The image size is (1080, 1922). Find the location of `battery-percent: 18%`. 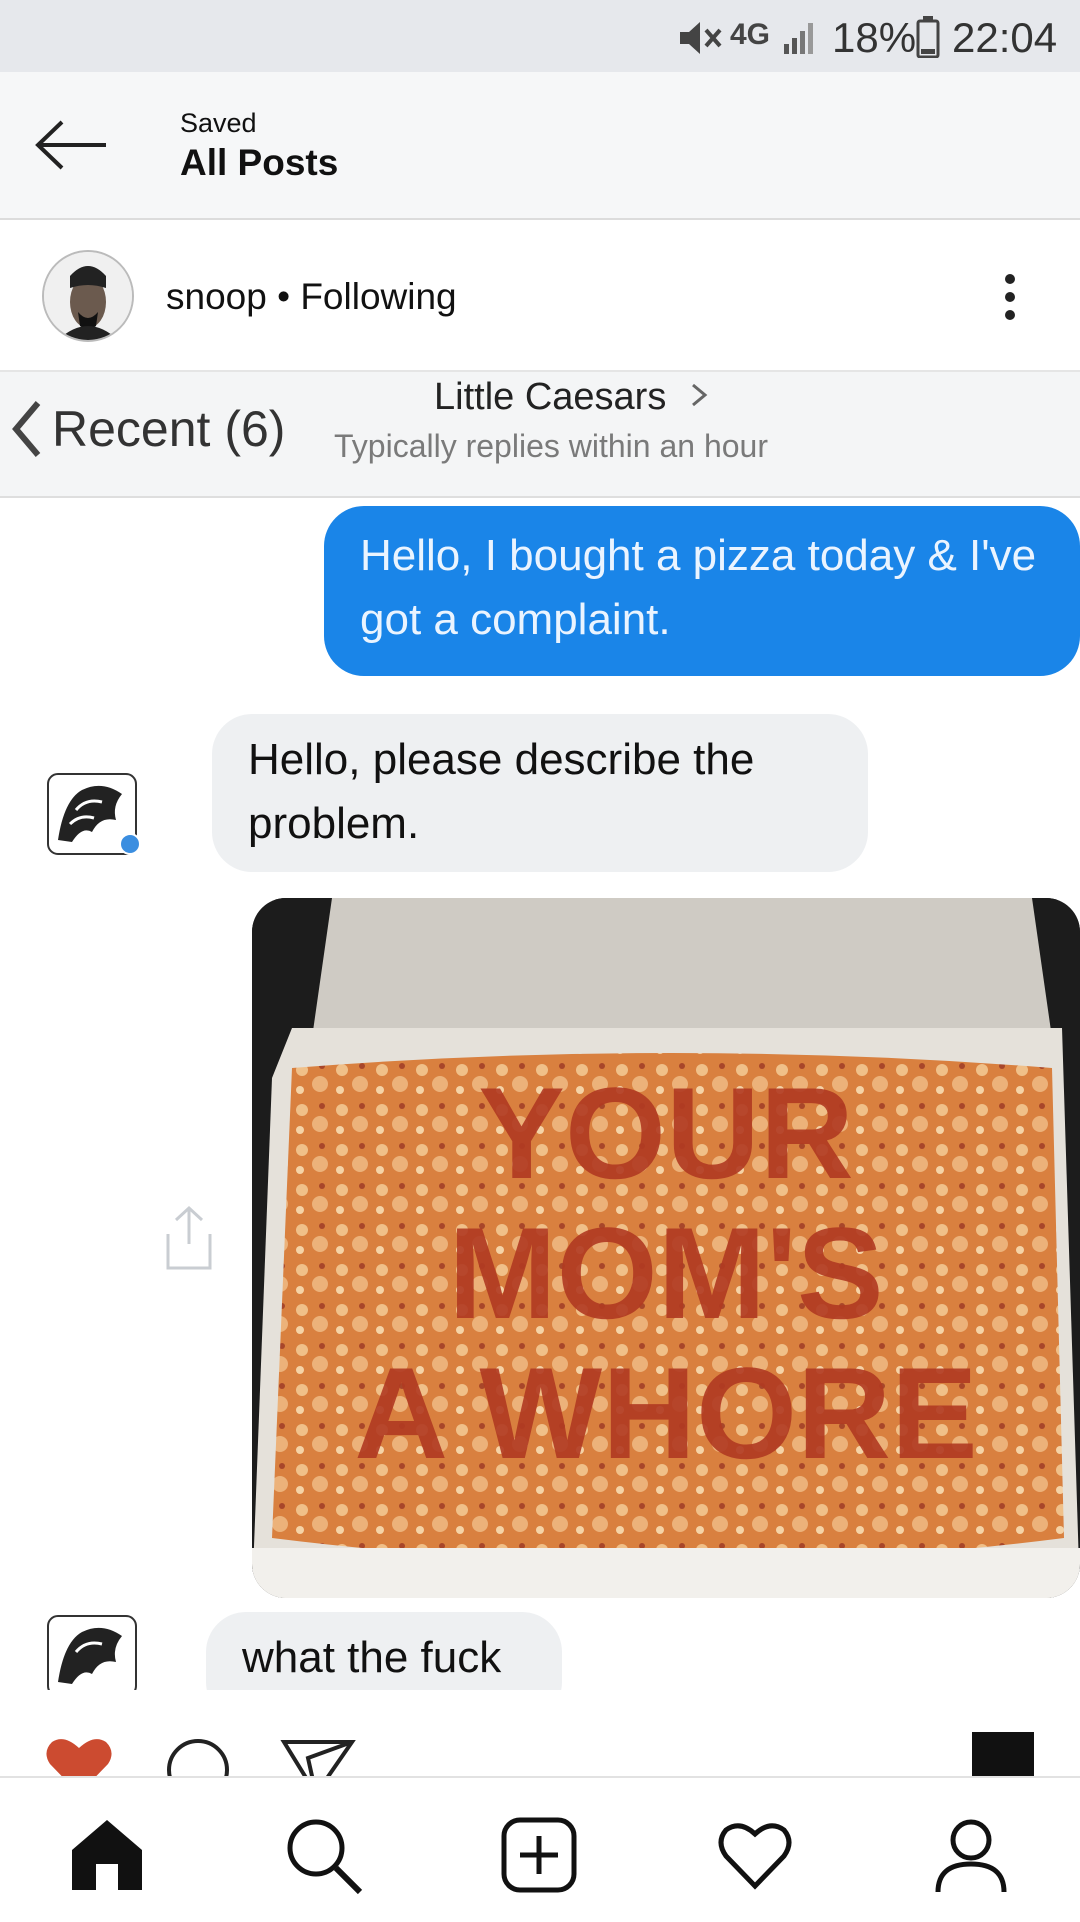

battery-percent: 18% is located at coordinates (874, 37).